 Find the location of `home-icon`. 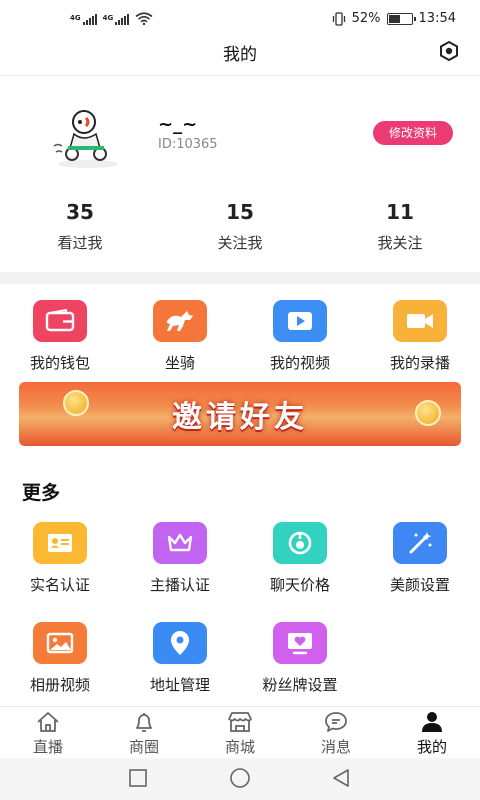

home-icon is located at coordinates (48, 722).